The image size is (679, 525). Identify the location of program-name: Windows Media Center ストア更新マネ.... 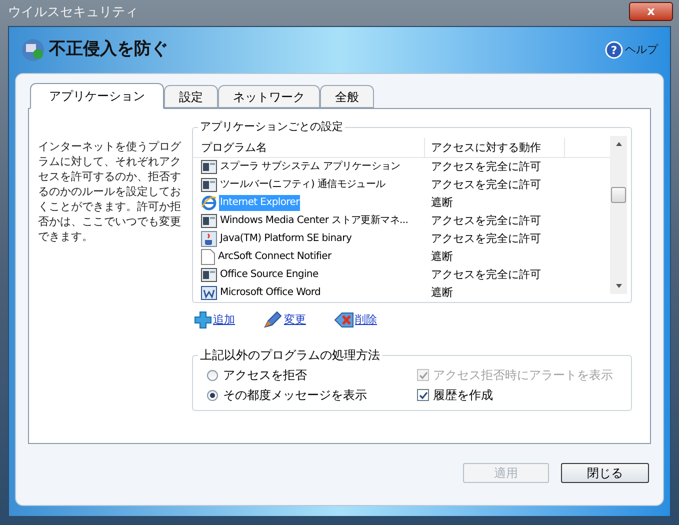
(314, 221).